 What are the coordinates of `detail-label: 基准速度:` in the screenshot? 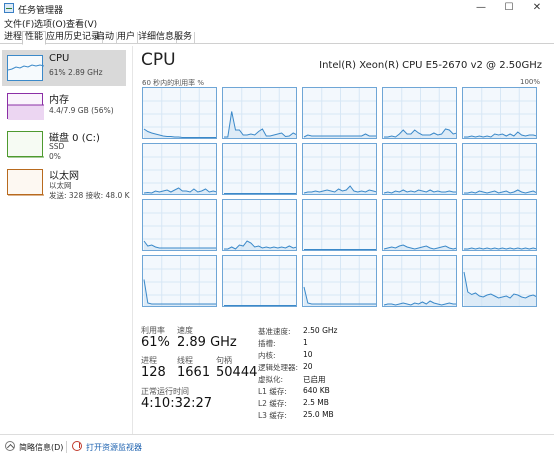 It's located at (274, 331).